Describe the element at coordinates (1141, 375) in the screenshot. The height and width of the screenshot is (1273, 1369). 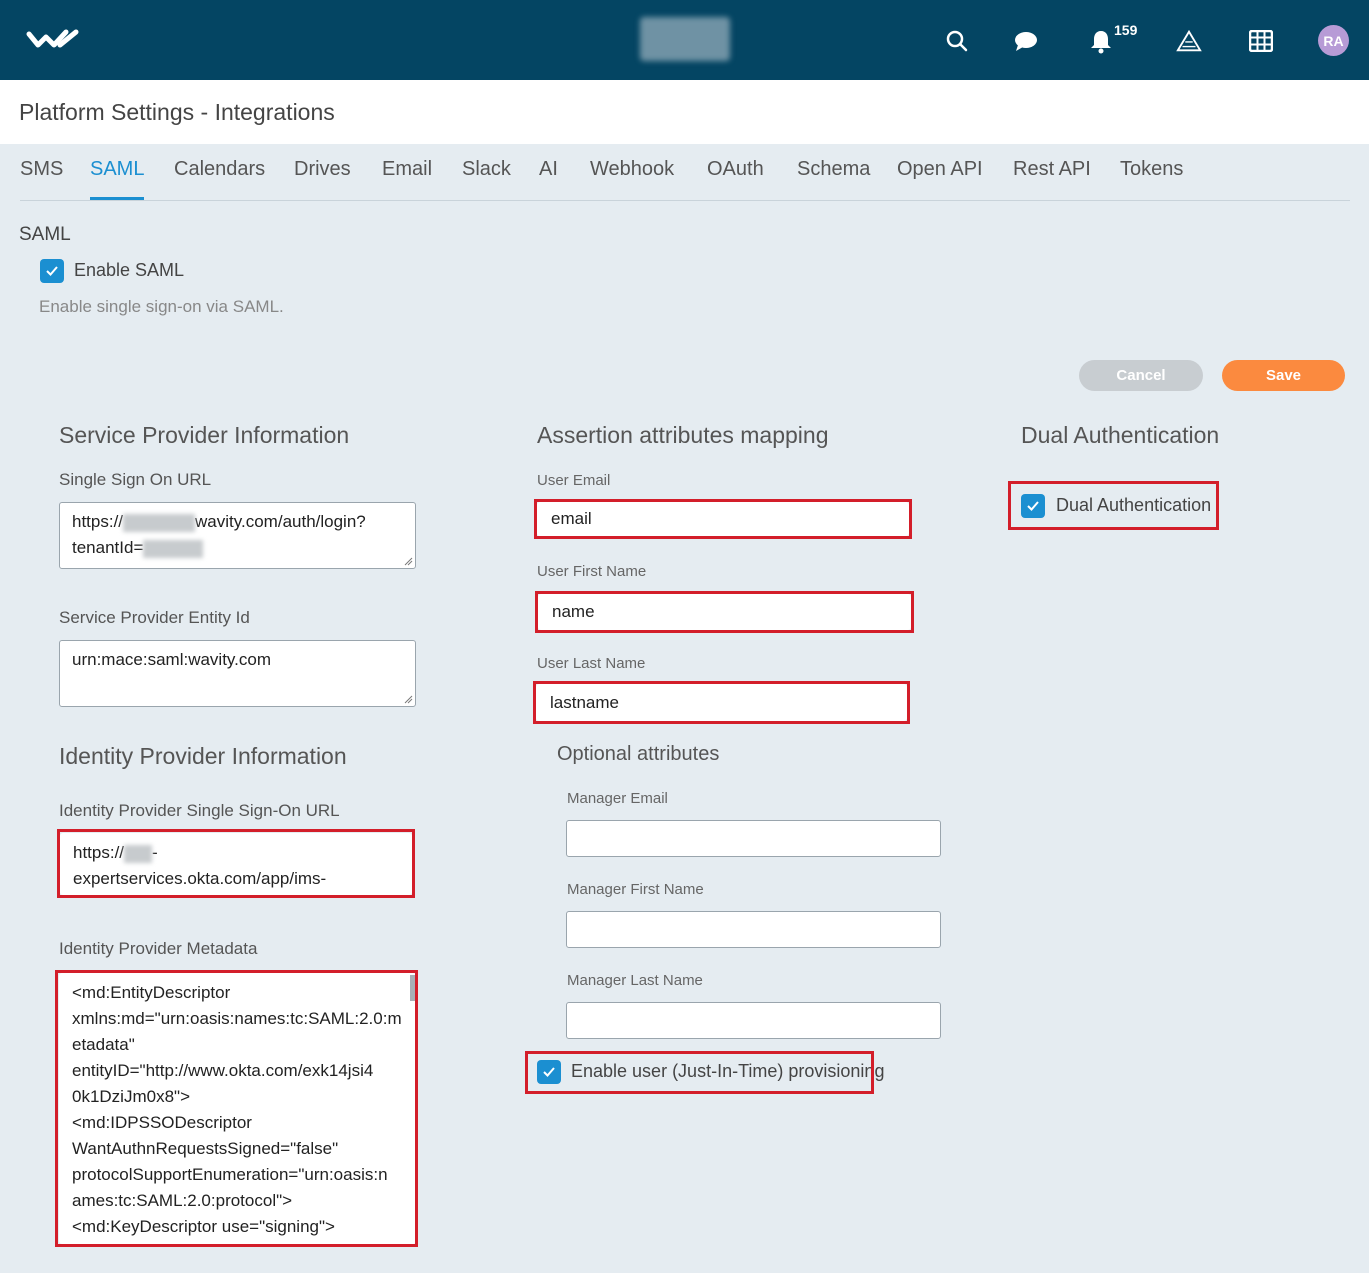
I see `cancel-button: Cancel` at that location.